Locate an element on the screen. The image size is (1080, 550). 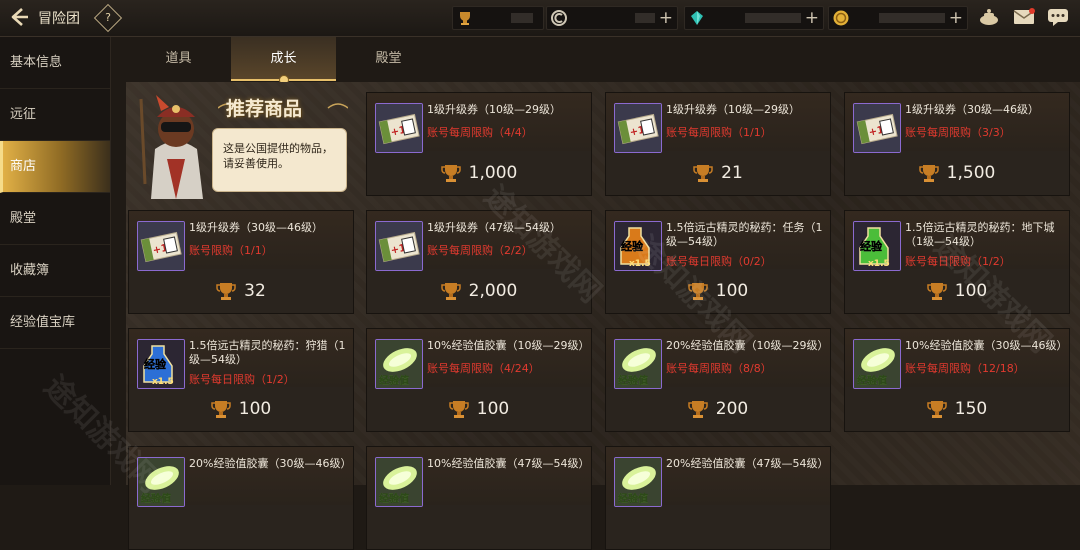
price-button: 2,000 is located at coordinates (479, 291).